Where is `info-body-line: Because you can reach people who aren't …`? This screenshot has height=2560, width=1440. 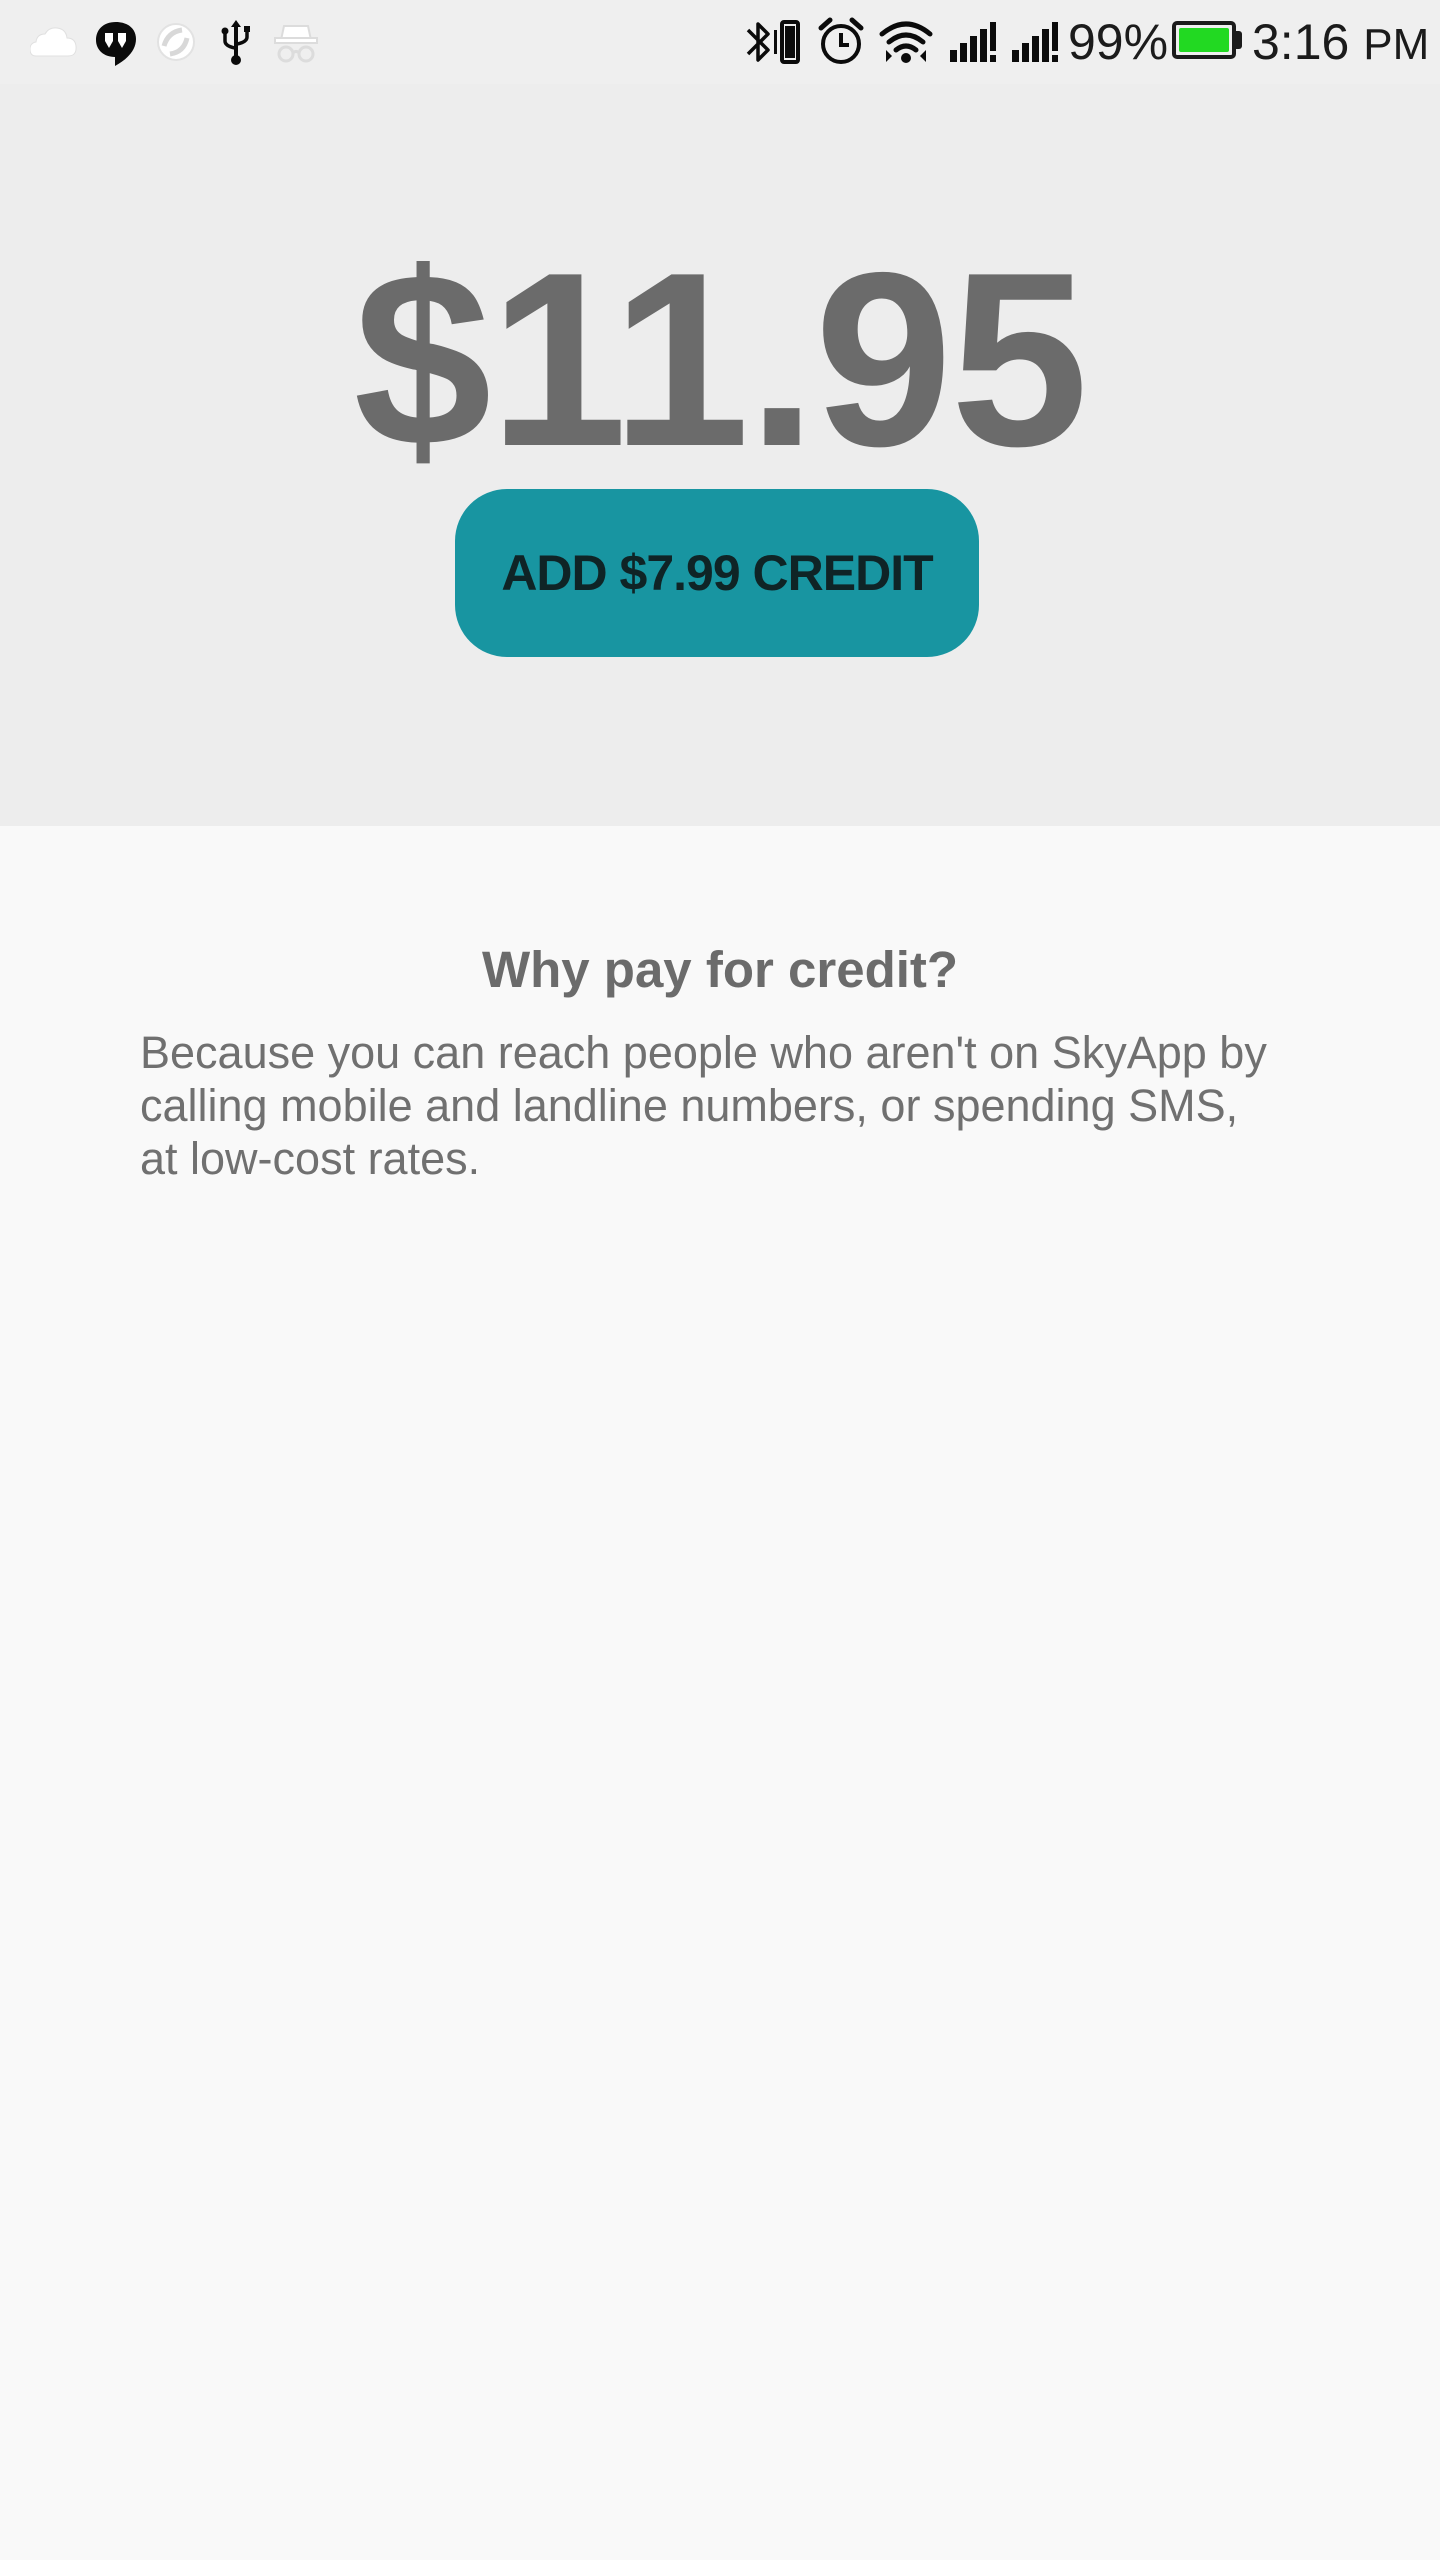
info-body-line: Because you can reach people who aren't … is located at coordinates (703, 1052).